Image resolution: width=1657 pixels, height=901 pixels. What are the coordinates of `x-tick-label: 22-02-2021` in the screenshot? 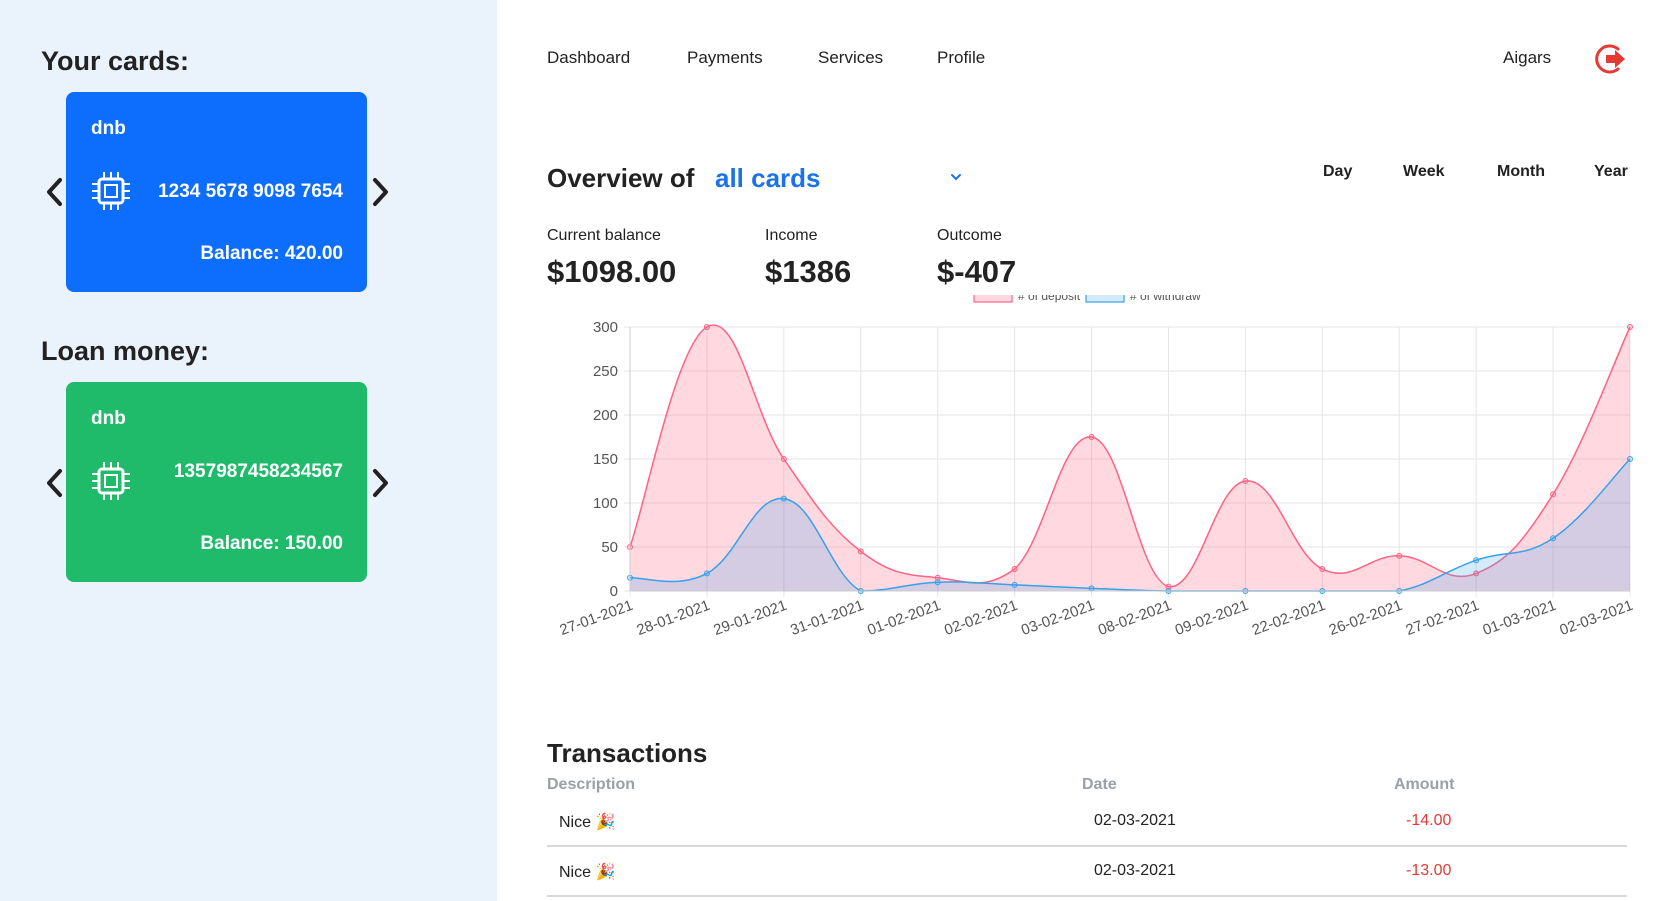 It's located at (1289, 618).